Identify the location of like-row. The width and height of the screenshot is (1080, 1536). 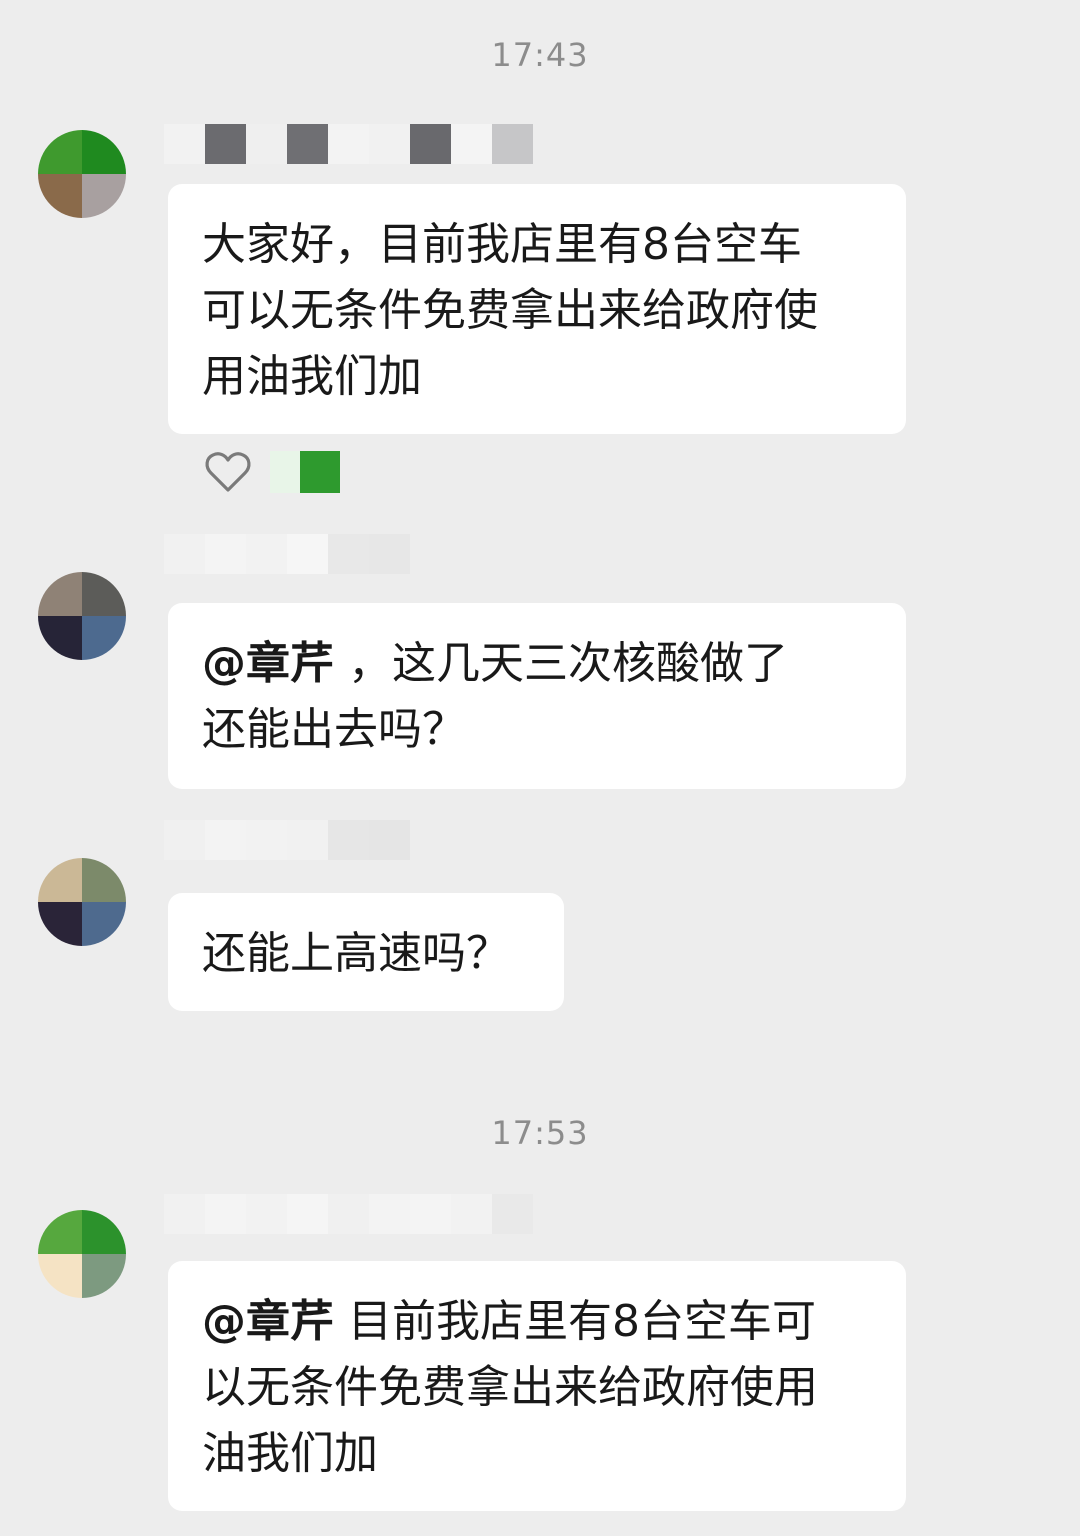
(275, 472).